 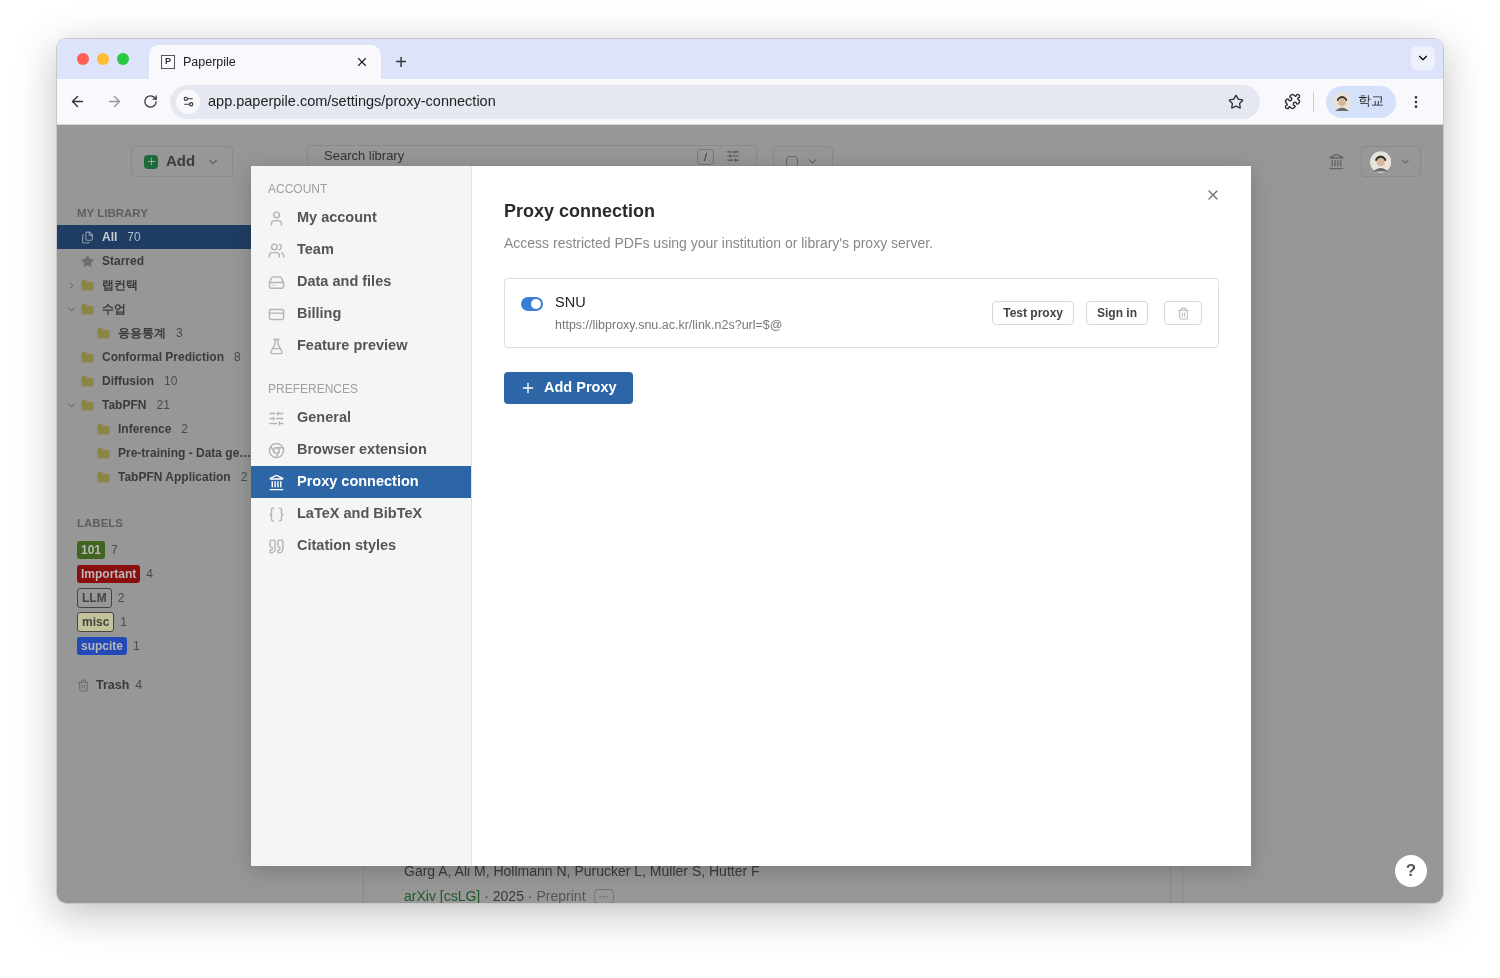 What do you see at coordinates (1236, 101) in the screenshot?
I see `bookmark-star-icon` at bounding box center [1236, 101].